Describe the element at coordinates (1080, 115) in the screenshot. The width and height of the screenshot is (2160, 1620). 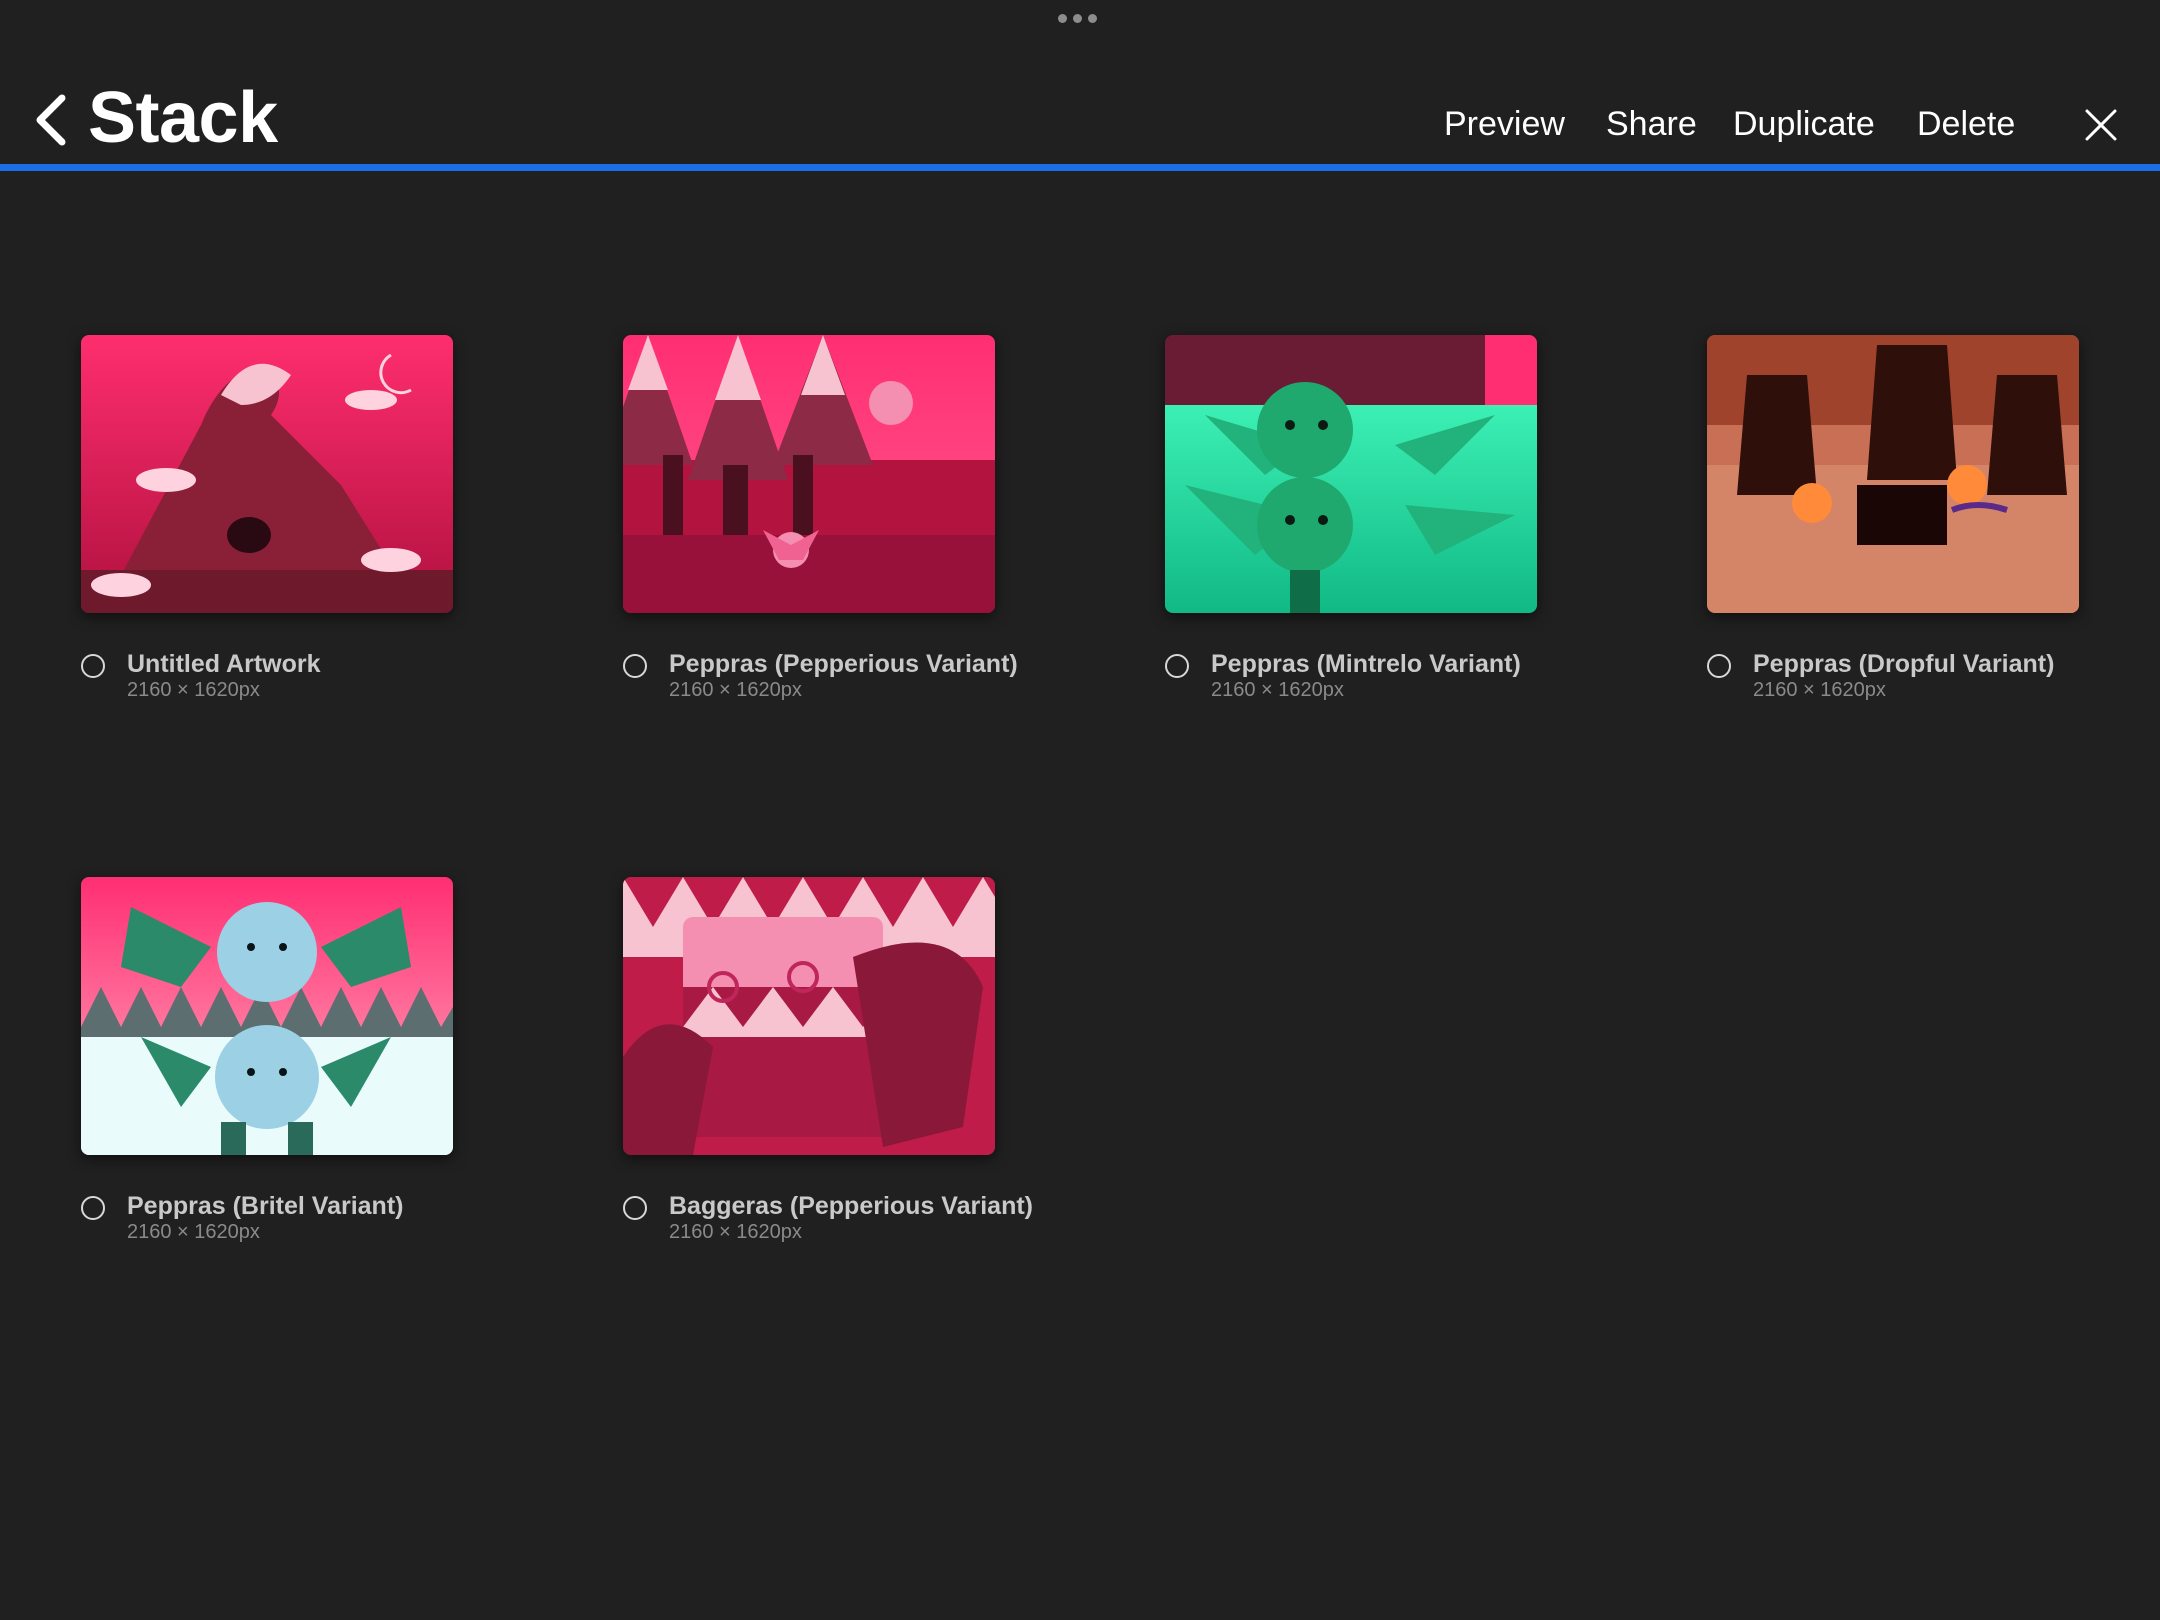
I see `stack-header: Stack Preview Share Duplicate Delete` at that location.